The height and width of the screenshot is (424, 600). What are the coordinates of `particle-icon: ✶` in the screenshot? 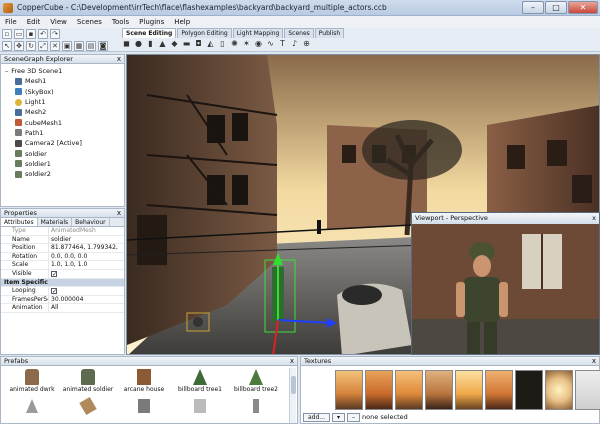 It's located at (246, 43).